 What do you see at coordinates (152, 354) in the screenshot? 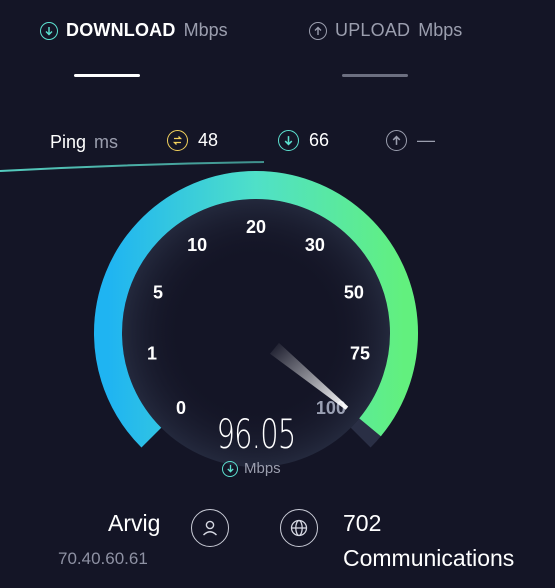
I see `gauge-tick-label: 1` at bounding box center [152, 354].